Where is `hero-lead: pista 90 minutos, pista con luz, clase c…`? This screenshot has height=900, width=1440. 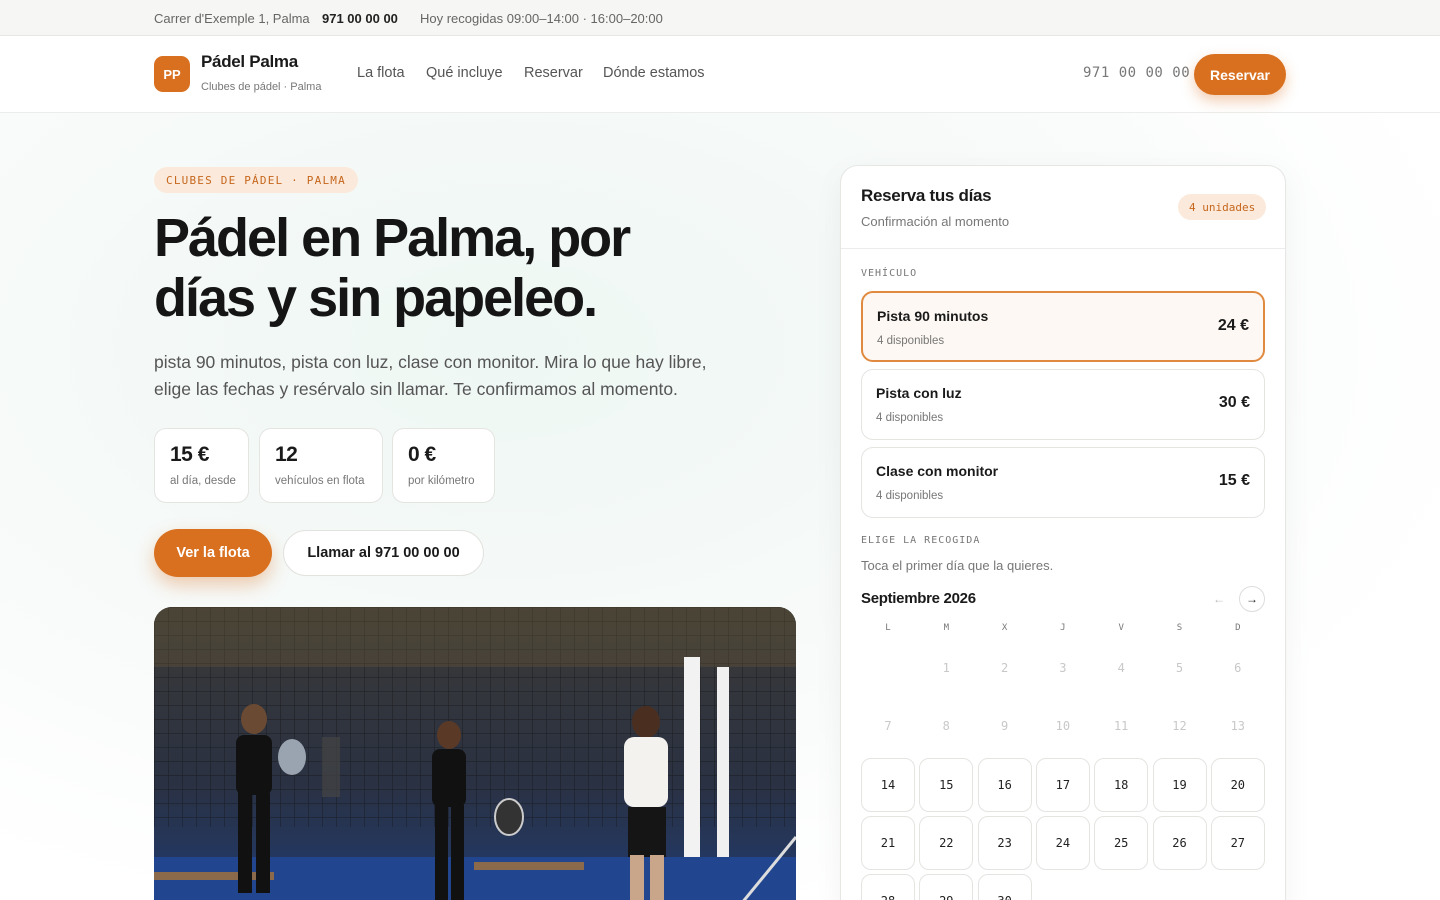 hero-lead: pista 90 minutos, pista con luz, clase c… is located at coordinates (430, 375).